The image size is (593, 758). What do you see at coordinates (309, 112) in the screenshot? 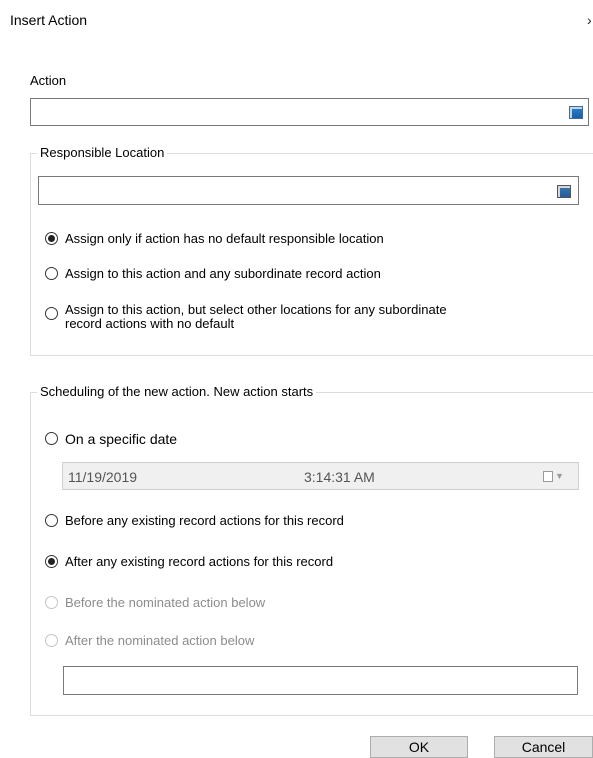
I see `action-input` at bounding box center [309, 112].